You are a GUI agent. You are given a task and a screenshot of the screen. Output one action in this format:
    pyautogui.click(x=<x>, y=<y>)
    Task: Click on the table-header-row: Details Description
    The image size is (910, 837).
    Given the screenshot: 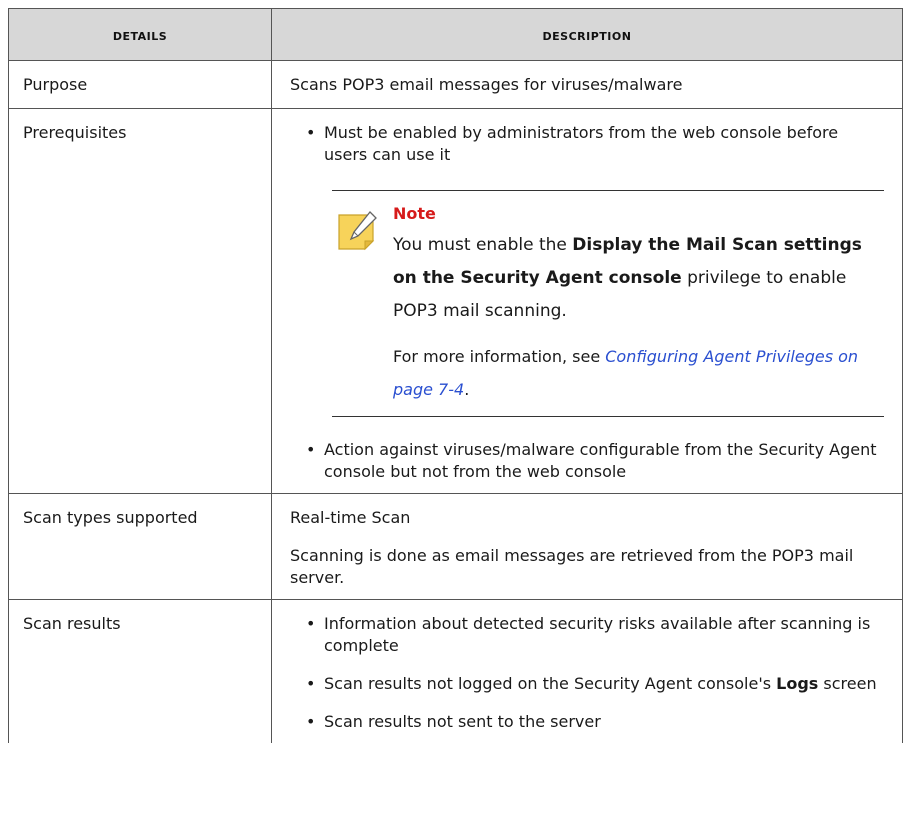 What is the action you would take?
    pyautogui.click(x=455, y=34)
    